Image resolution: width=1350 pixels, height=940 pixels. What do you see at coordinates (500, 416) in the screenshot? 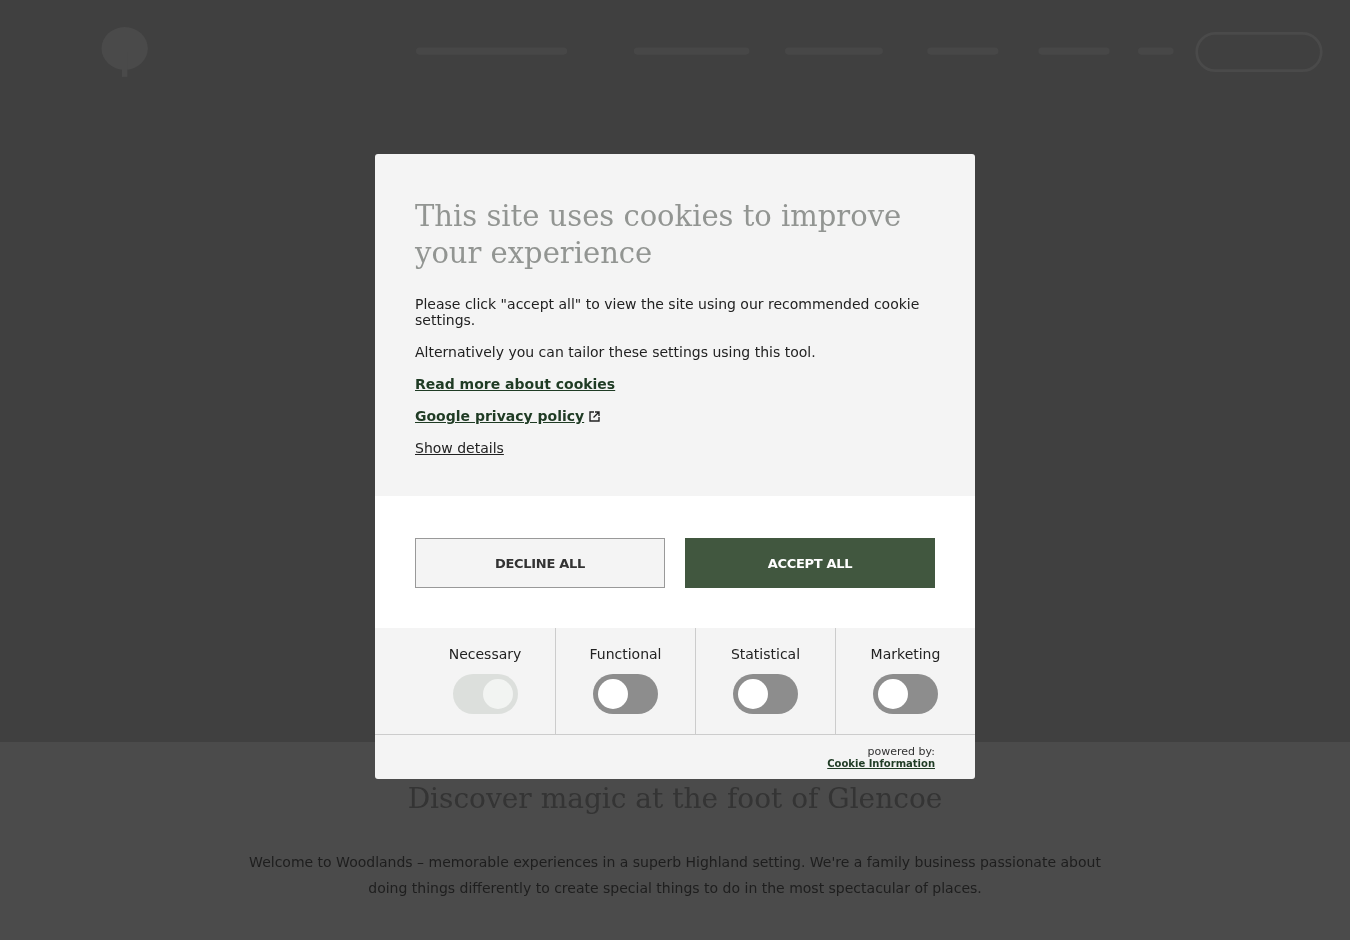
I see `cookie-link: Google privacy policy` at bounding box center [500, 416].